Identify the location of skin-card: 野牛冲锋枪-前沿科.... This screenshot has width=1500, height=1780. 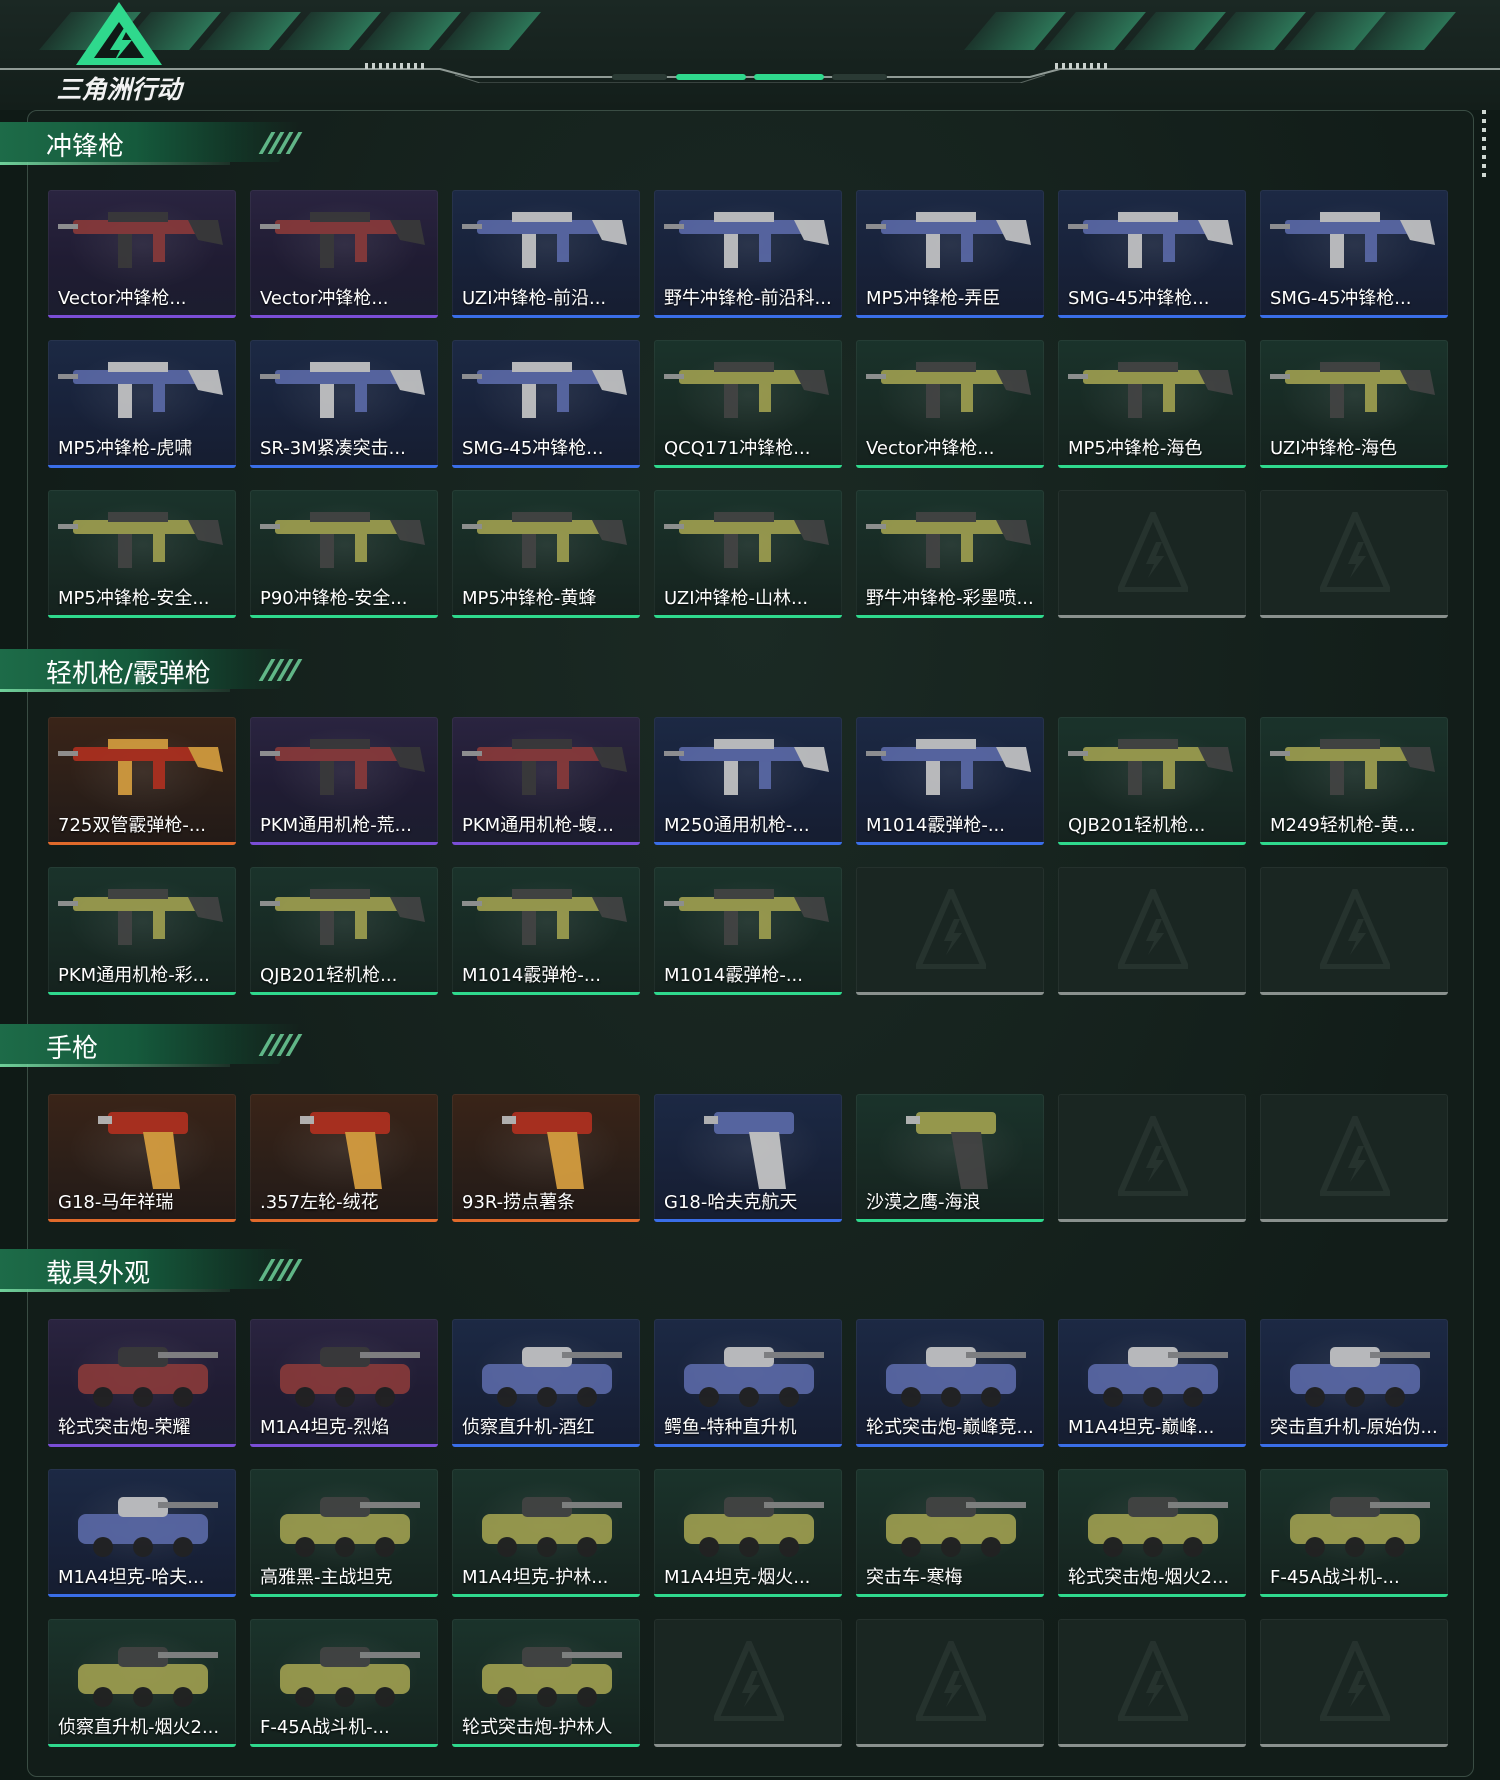
(748, 254).